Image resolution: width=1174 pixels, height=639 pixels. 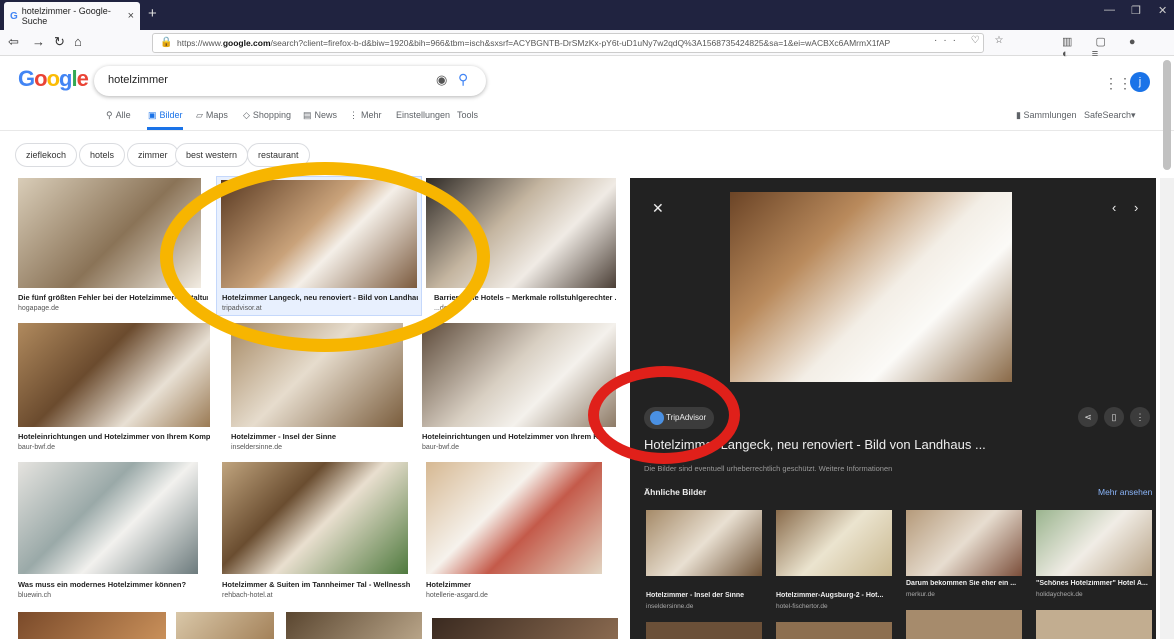 What do you see at coordinates (441, 80) in the screenshot?
I see `camera-icon: ◉` at bounding box center [441, 80].